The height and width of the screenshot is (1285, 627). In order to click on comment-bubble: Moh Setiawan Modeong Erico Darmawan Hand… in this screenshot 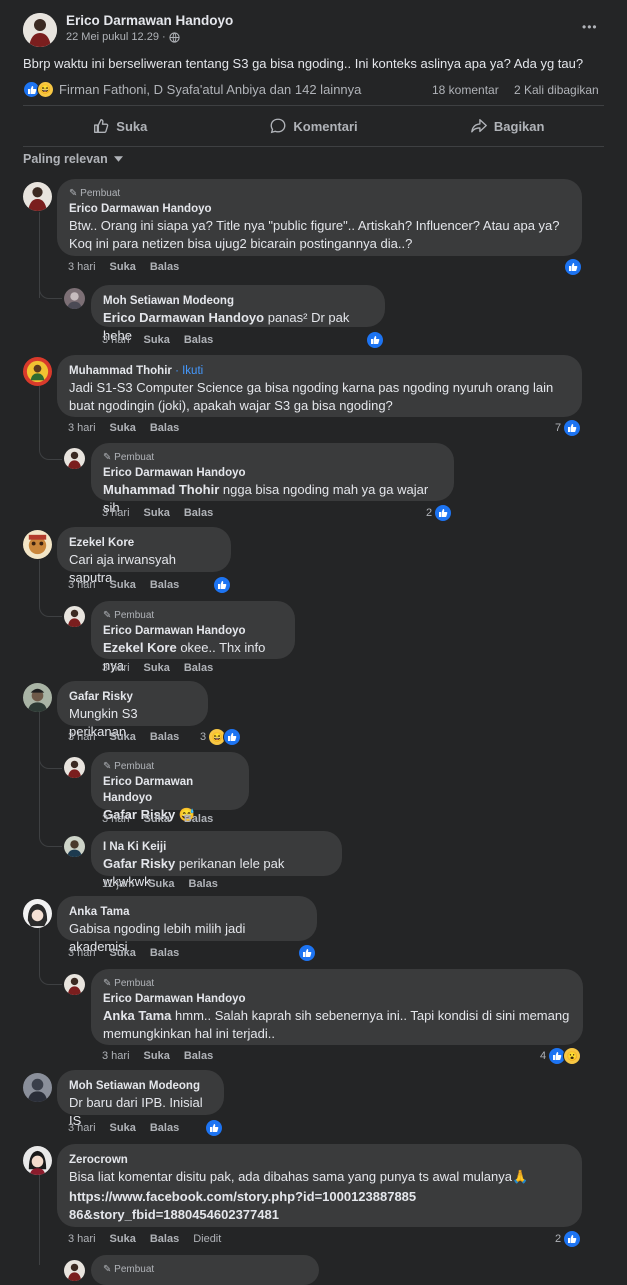, I will do `click(238, 314)`.